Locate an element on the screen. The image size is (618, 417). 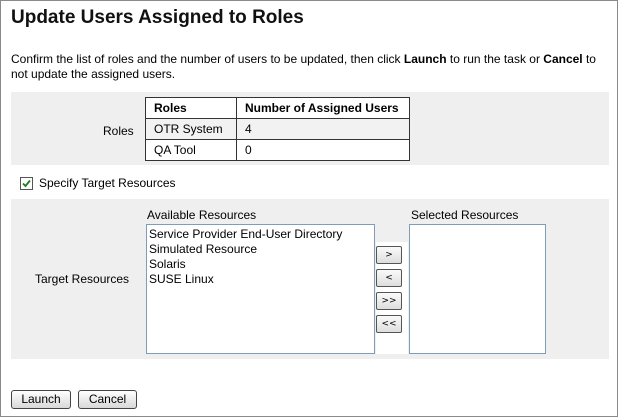
table-row: QA Tool 0 is located at coordinates (277, 150).